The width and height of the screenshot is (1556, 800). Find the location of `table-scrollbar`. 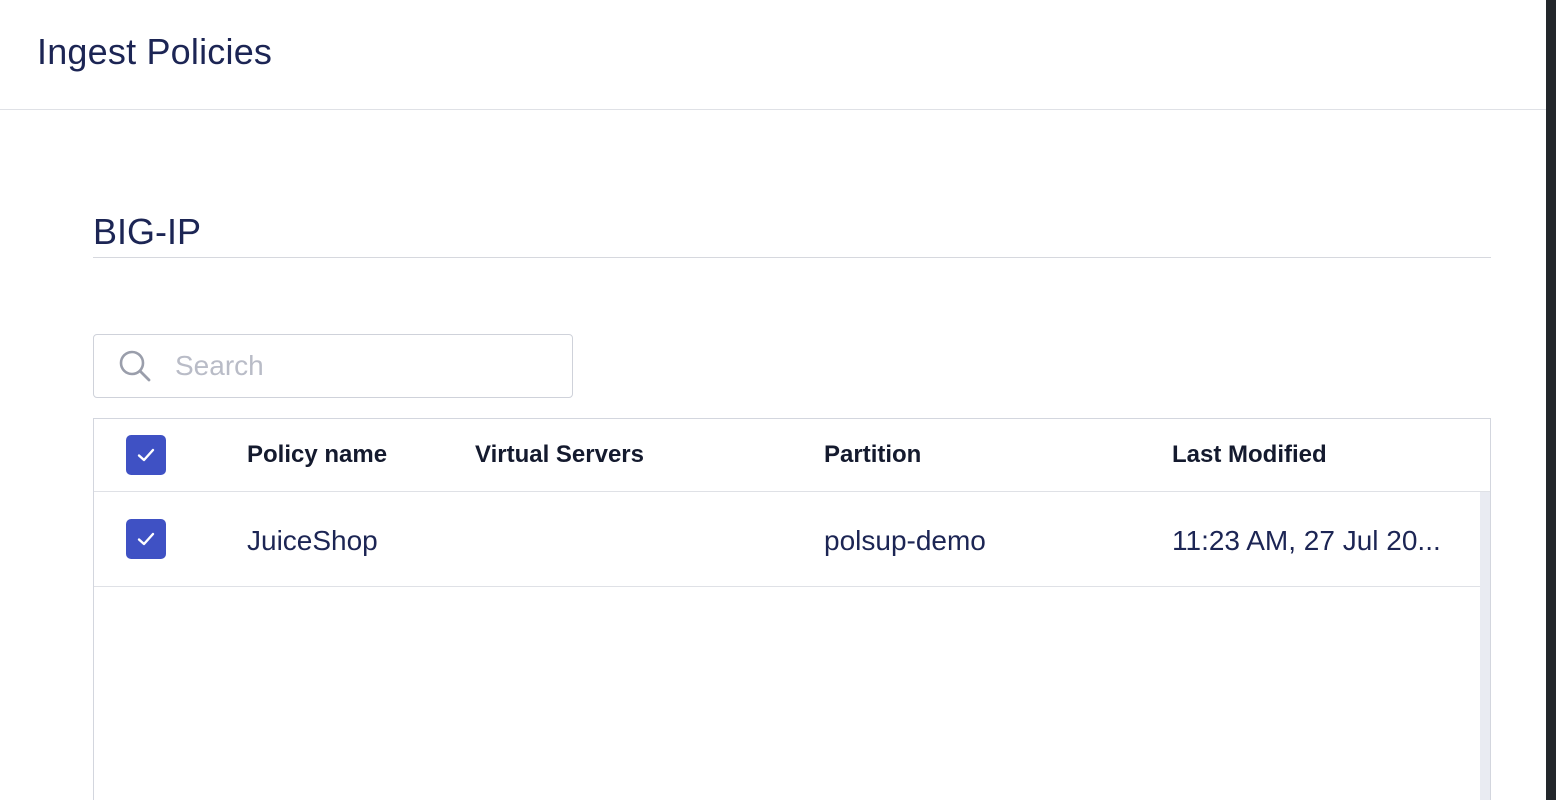

table-scrollbar is located at coordinates (1485, 646).